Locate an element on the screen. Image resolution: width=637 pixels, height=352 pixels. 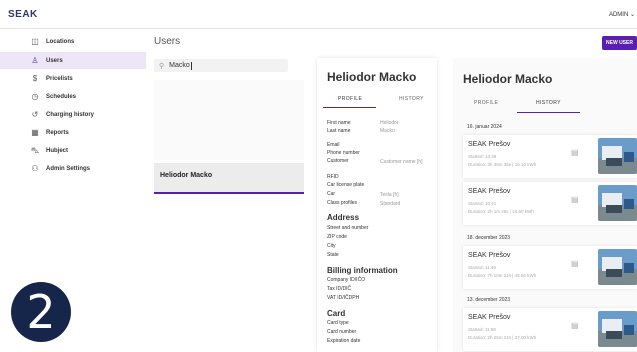
field-label: Phone number is located at coordinates (343, 153).